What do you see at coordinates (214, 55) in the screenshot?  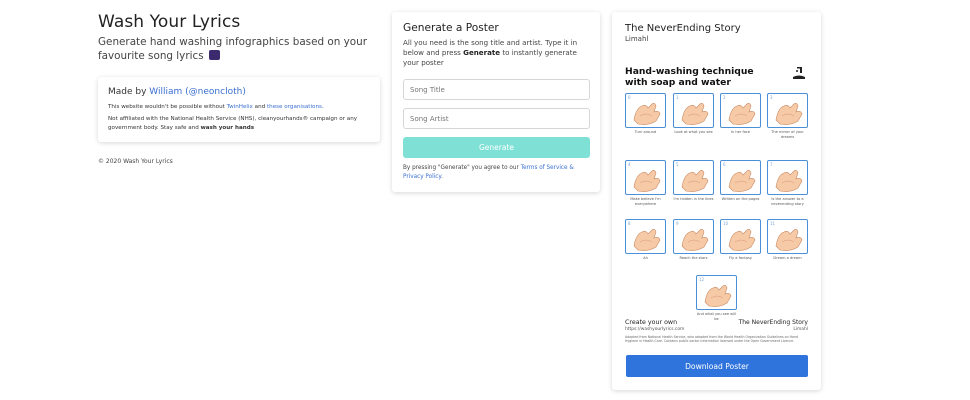 I see `music-emoji-icon` at bounding box center [214, 55].